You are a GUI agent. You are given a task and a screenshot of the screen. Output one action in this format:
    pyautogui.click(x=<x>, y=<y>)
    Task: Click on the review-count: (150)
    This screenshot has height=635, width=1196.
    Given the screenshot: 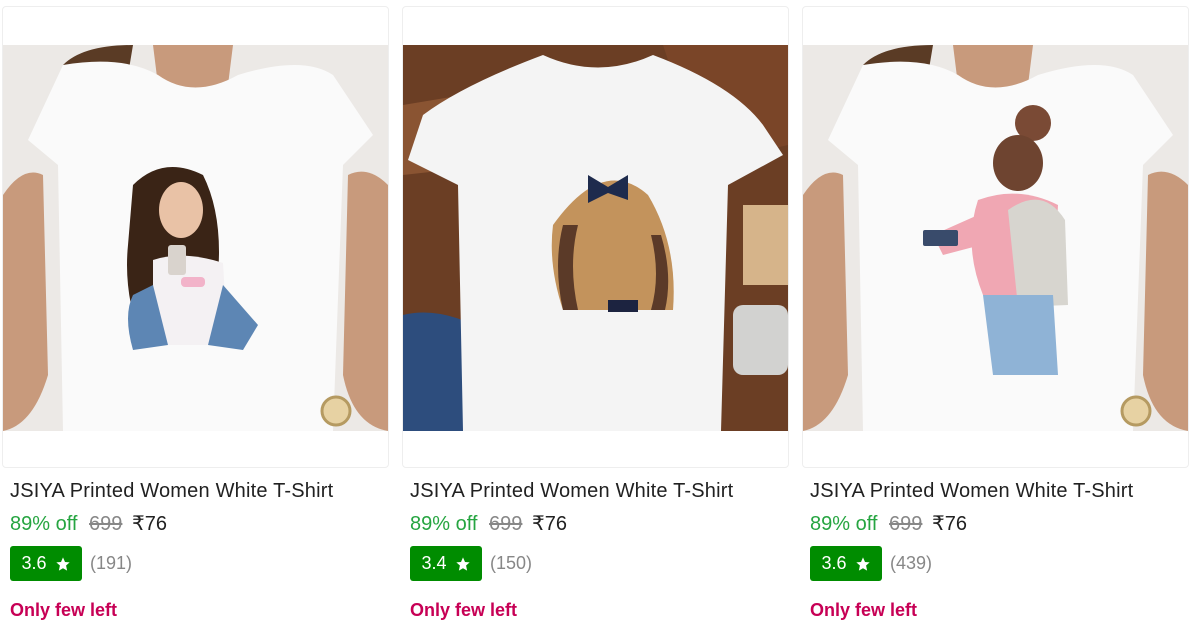 What is the action you would take?
    pyautogui.click(x=511, y=563)
    